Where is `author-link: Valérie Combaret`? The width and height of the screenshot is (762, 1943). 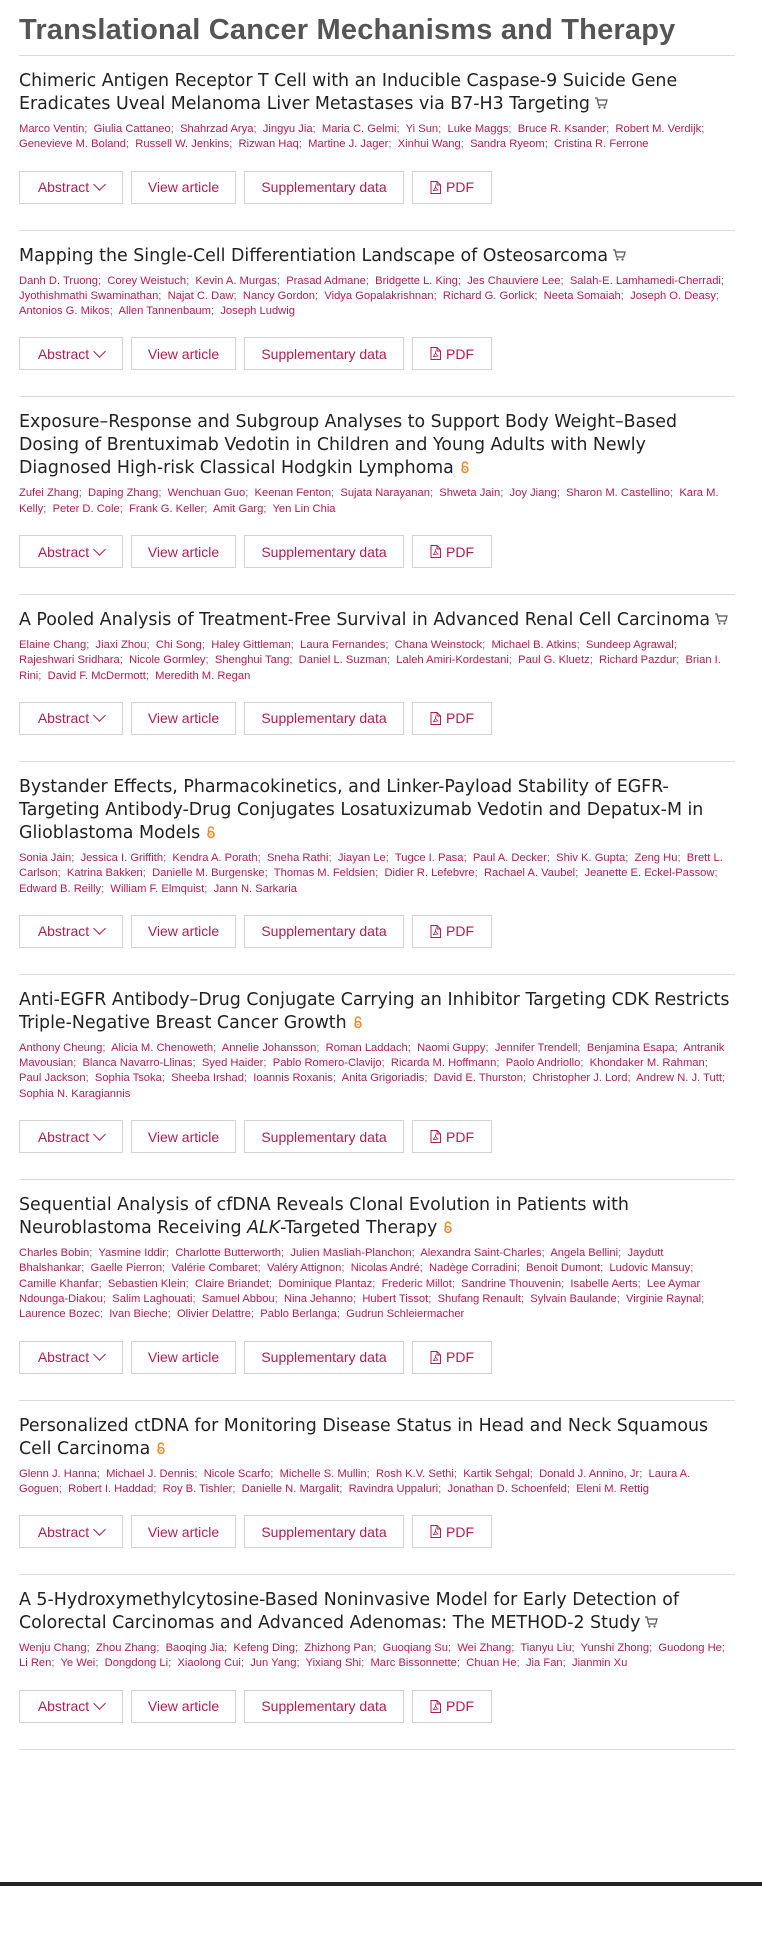
author-link: Valérie Combaret is located at coordinates (214, 1268).